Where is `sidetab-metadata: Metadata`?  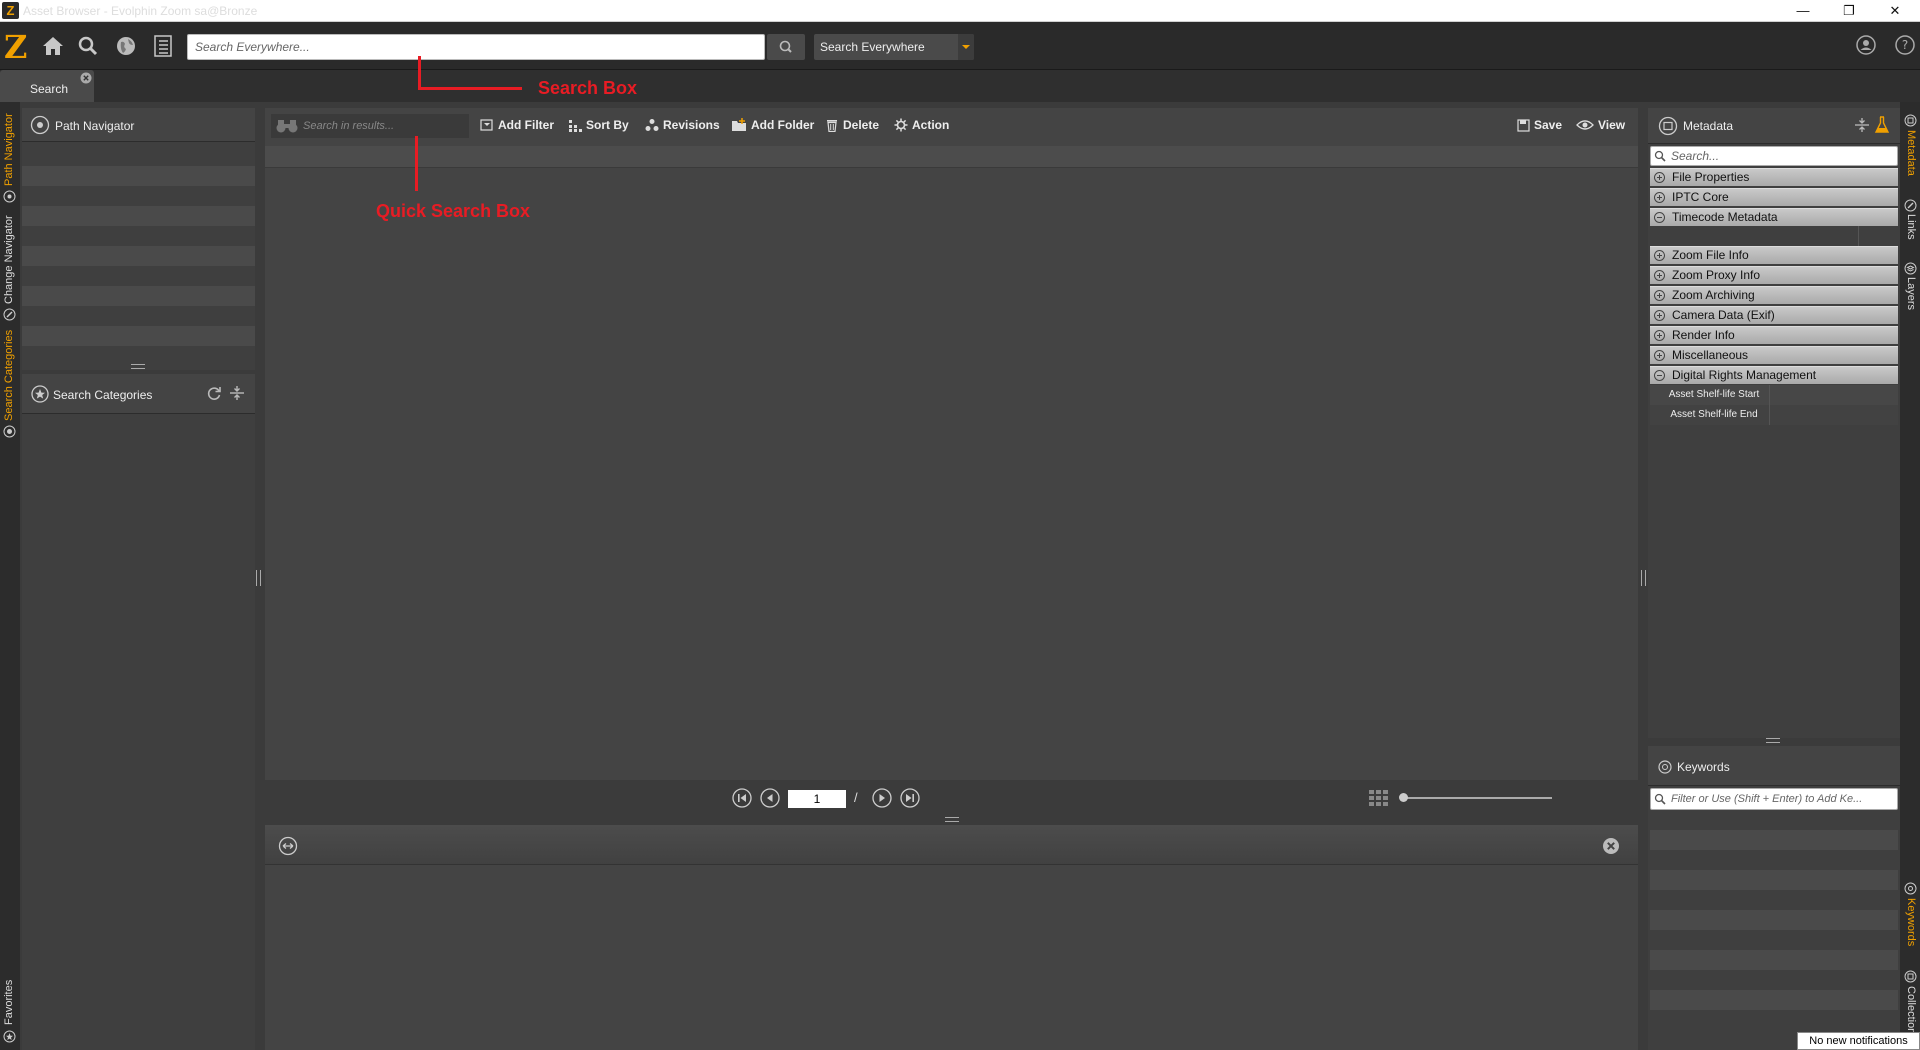
sidetab-metadata: Metadata is located at coordinates (1911, 153).